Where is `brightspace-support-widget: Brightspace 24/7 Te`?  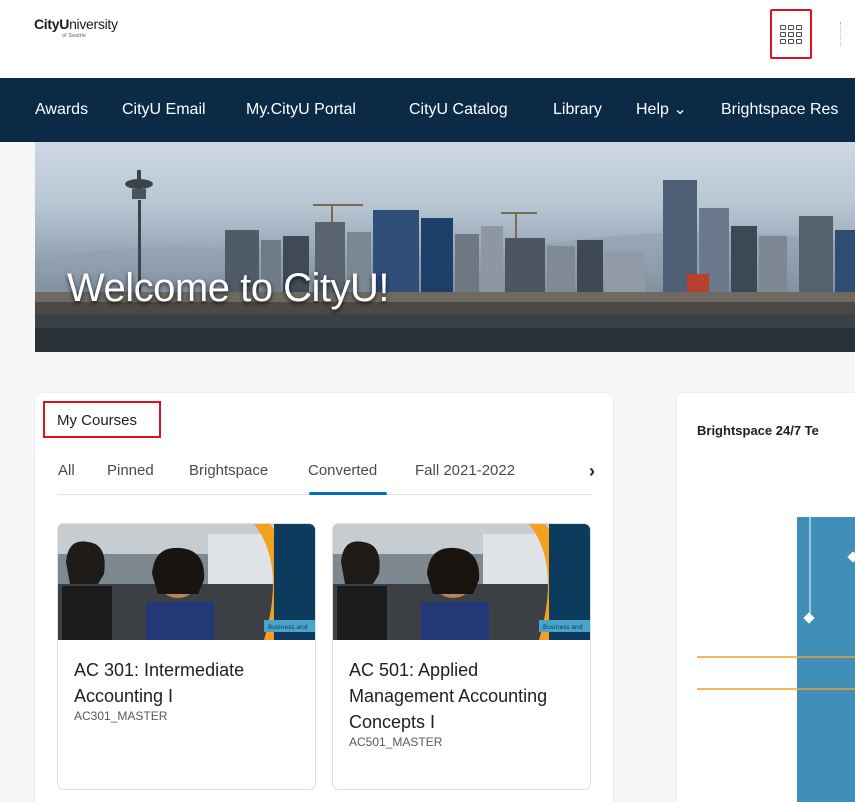 brightspace-support-widget: Brightspace 24/7 Te is located at coordinates (766, 597).